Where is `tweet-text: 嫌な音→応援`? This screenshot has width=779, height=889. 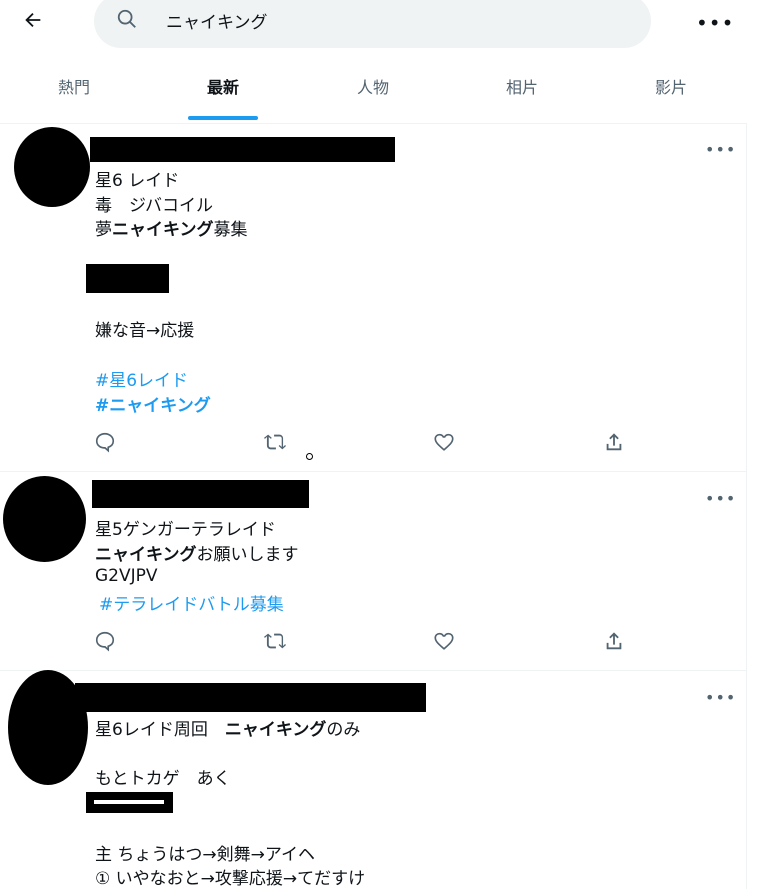 tweet-text: 嫌な音→応援 is located at coordinates (145, 331).